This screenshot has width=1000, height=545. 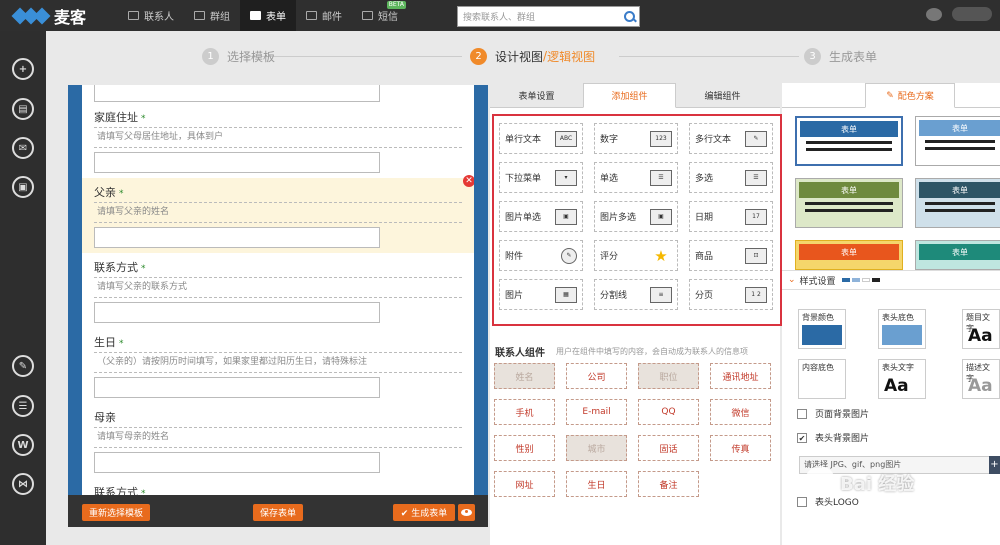 I want to click on contact-phone: 固话, so click(x=668, y=448).